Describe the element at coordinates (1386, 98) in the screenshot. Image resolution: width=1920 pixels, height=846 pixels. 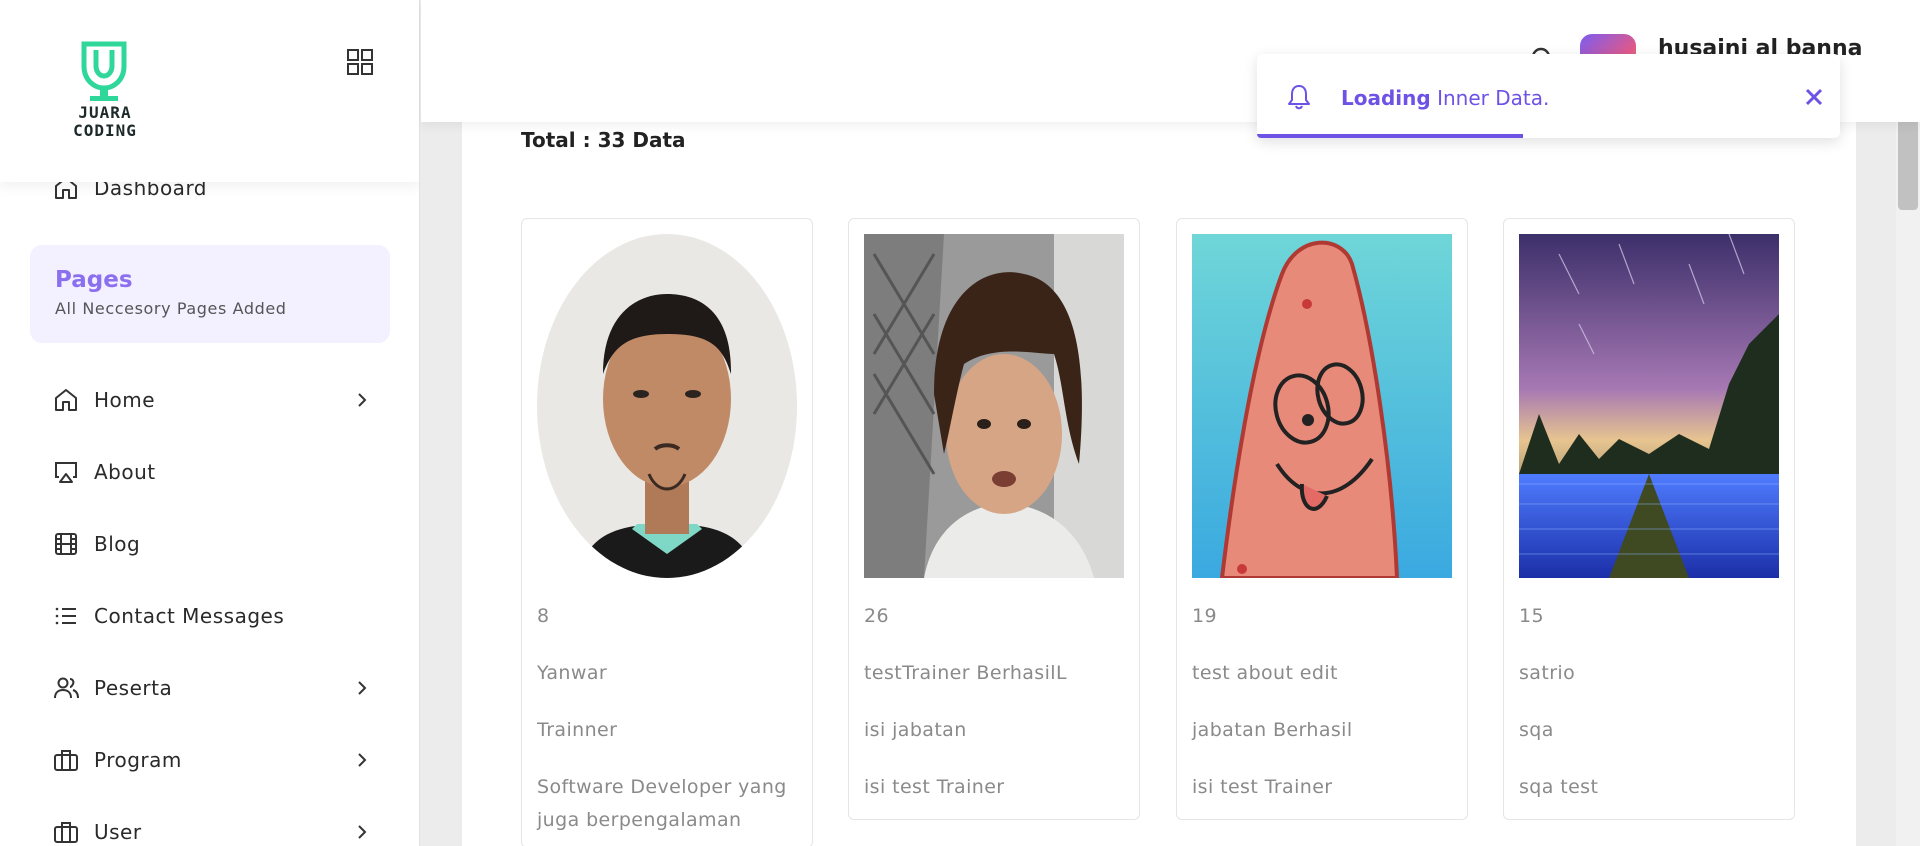
I see `toast-bold-text: Loading` at that location.